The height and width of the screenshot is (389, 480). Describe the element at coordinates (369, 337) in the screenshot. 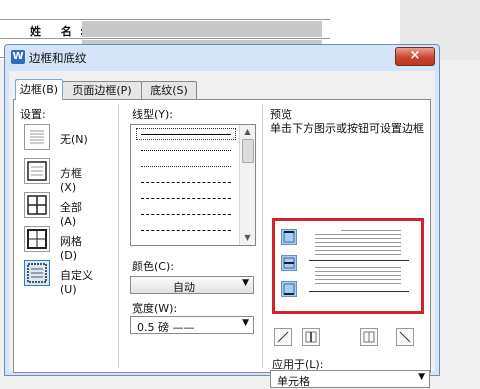

I see `right-border-button` at that location.